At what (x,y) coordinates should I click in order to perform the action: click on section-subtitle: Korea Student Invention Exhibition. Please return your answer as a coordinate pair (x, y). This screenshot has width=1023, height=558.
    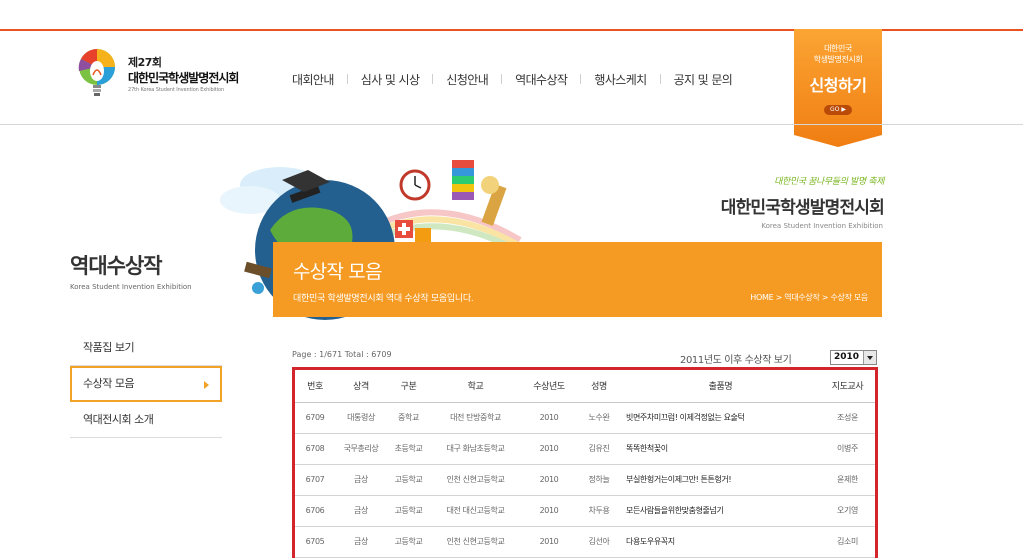
    Looking at the image, I should click on (131, 287).